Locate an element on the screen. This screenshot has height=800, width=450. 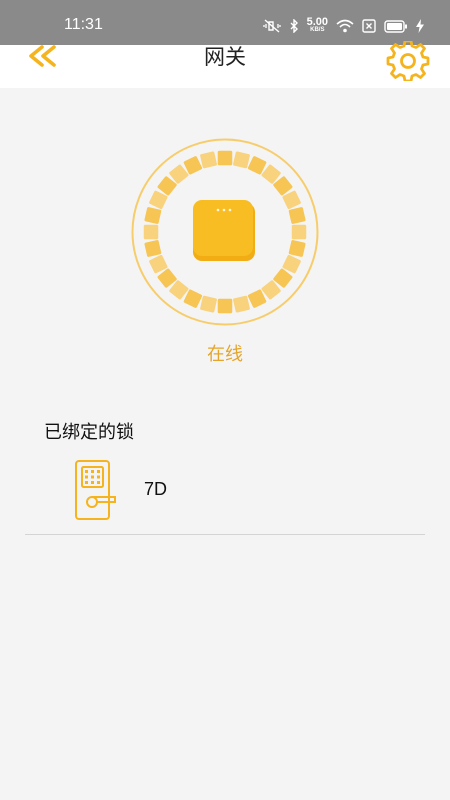
status-bar: 11:31 5.00 KB/S is located at coordinates (225, 22).